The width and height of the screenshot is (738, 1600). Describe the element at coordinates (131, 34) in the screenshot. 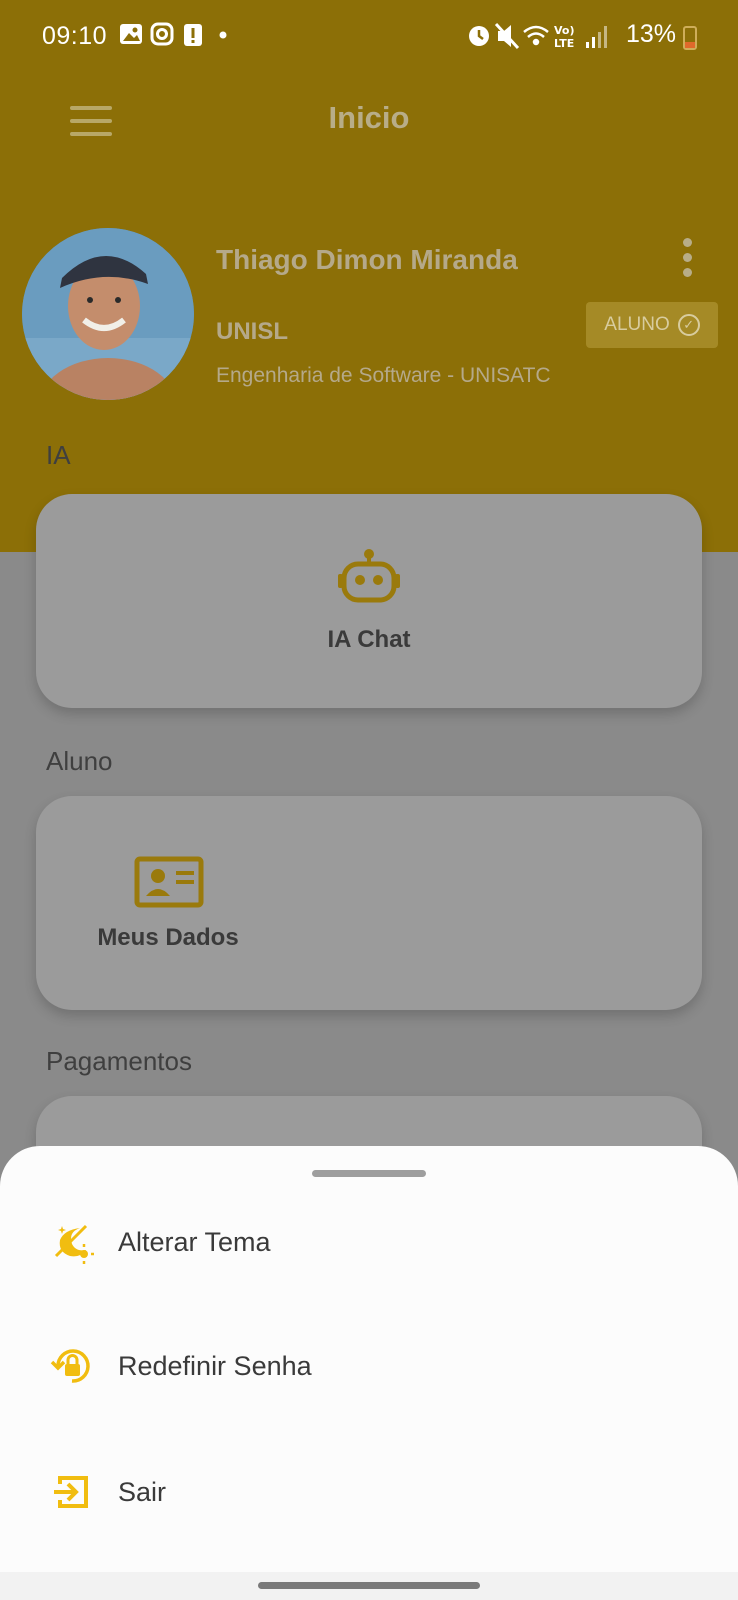

I see `gallery-icon` at that location.